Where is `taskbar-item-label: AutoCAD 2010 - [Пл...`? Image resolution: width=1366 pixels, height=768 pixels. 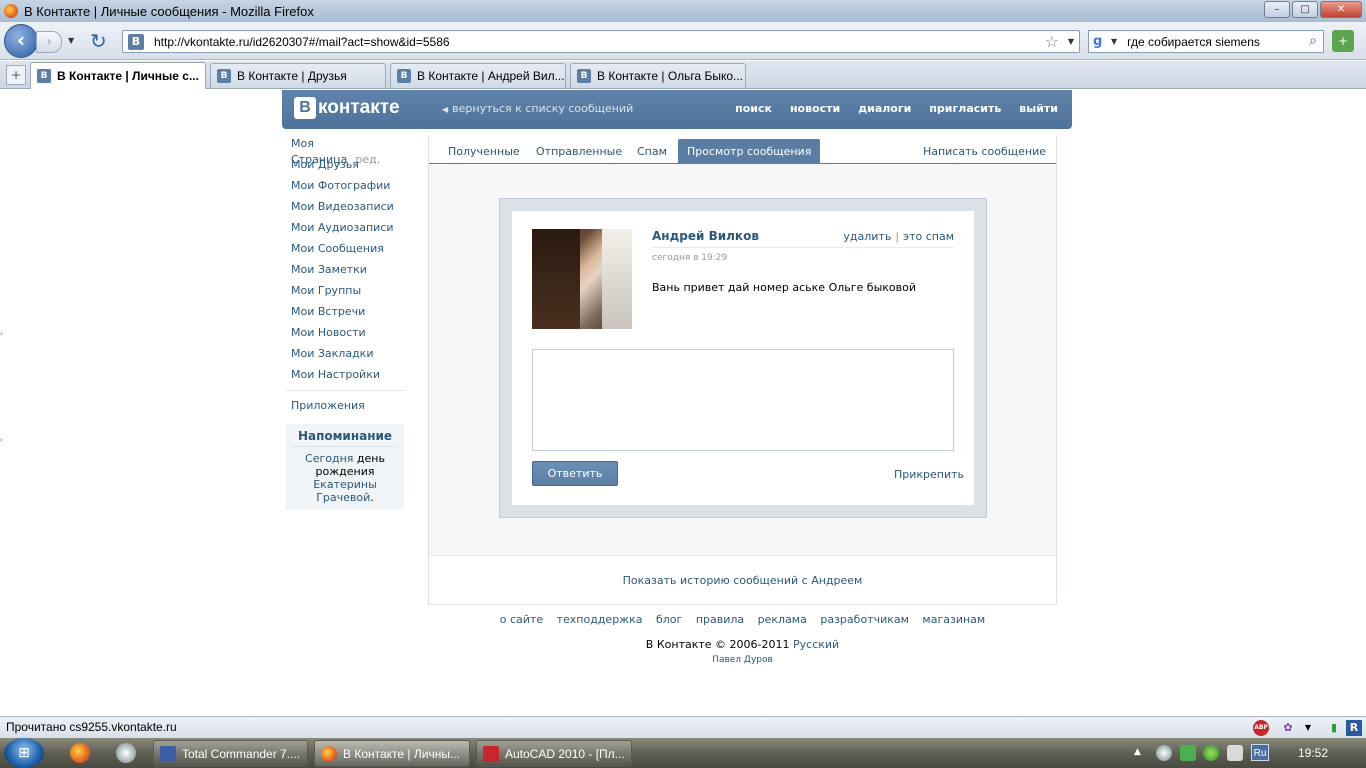 taskbar-item-label: AutoCAD 2010 - [Пл... is located at coordinates (565, 753).